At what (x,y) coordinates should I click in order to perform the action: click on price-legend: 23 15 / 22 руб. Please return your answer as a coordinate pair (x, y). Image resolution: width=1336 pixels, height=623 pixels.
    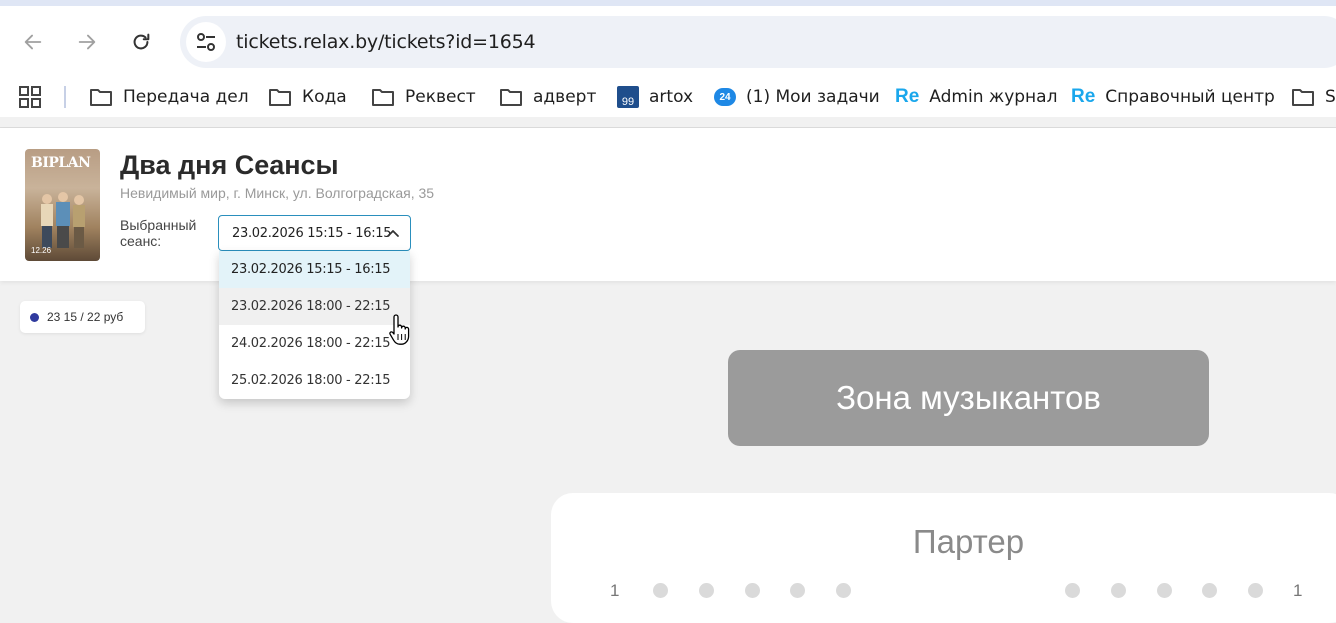
    Looking at the image, I should click on (82, 317).